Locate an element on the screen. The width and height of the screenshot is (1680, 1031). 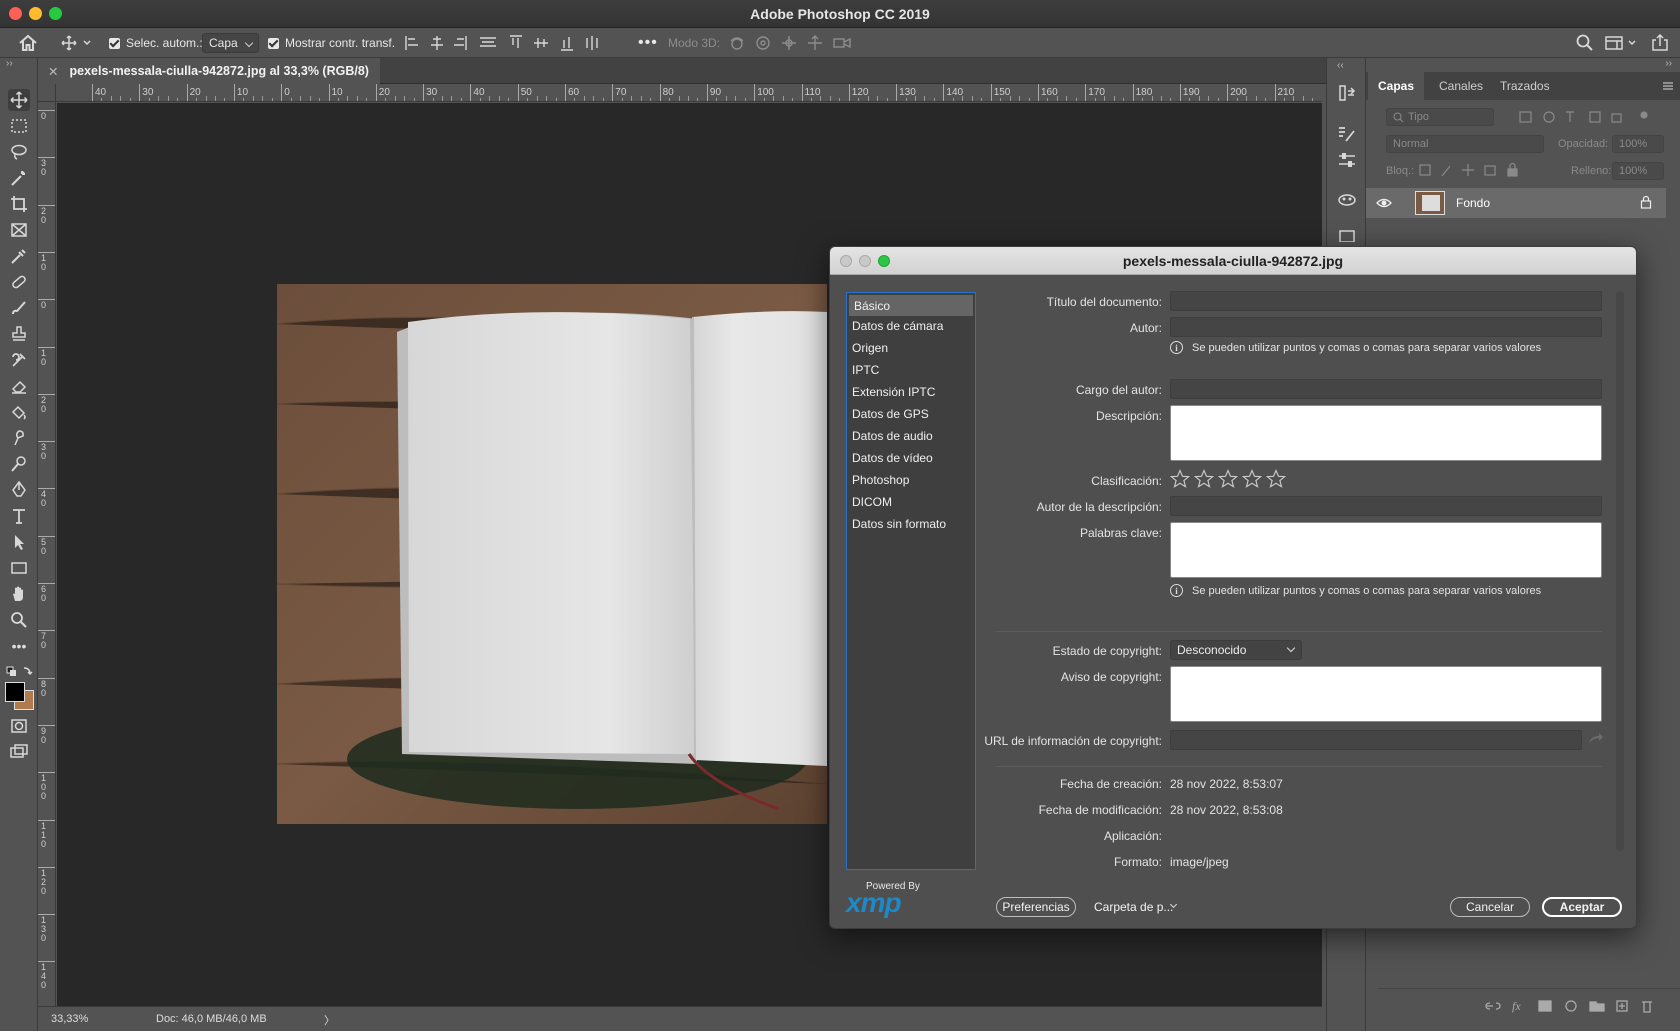
open-url-arrow-icon is located at coordinates (1596, 739).